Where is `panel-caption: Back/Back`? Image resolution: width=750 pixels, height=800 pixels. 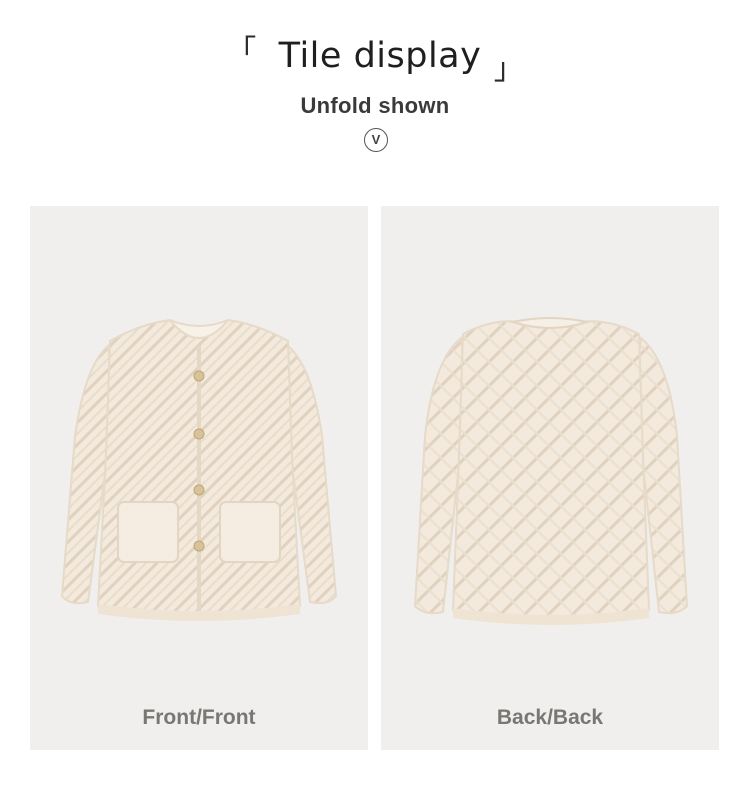
panel-caption: Back/Back is located at coordinates (550, 717).